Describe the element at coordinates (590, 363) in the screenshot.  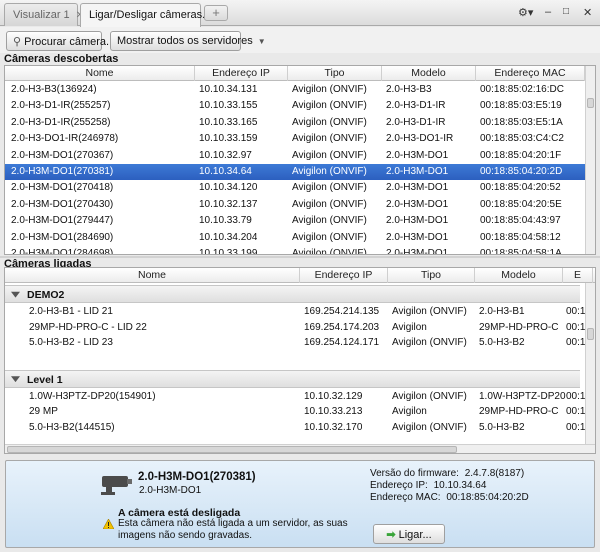
I see `connected-vertical-scrollbar` at that location.